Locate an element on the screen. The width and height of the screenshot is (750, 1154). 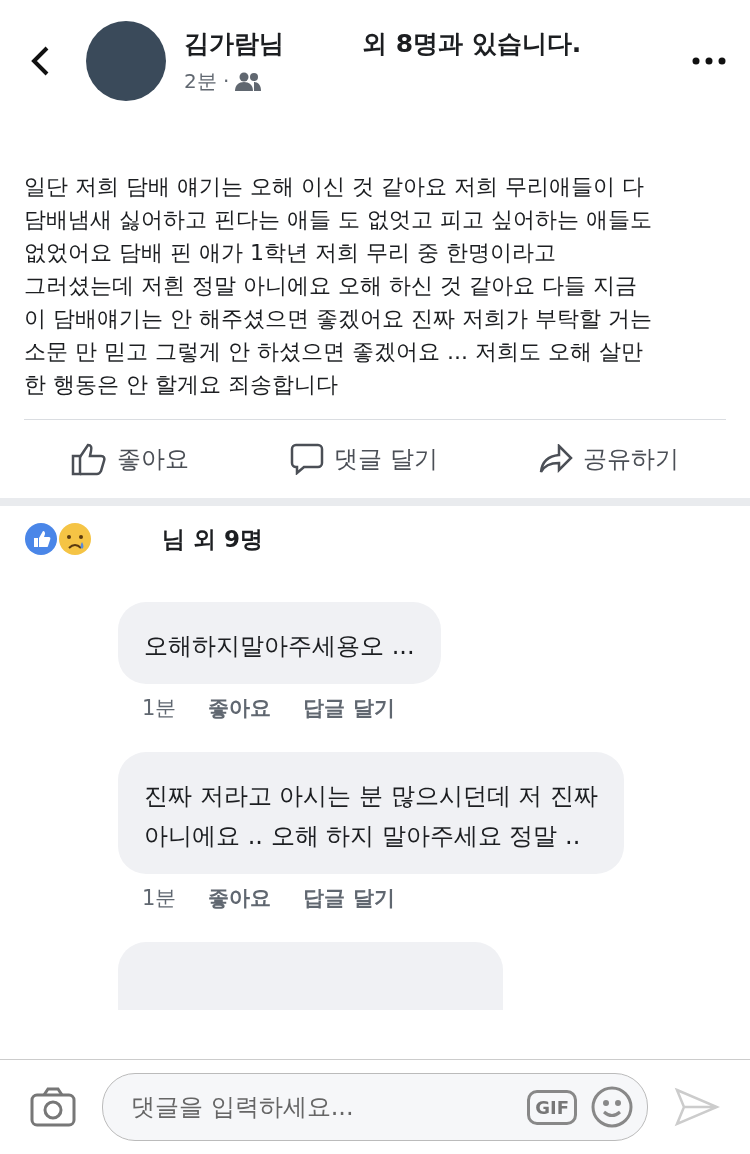
author-name: 김가람님 is located at coordinates (234, 43).